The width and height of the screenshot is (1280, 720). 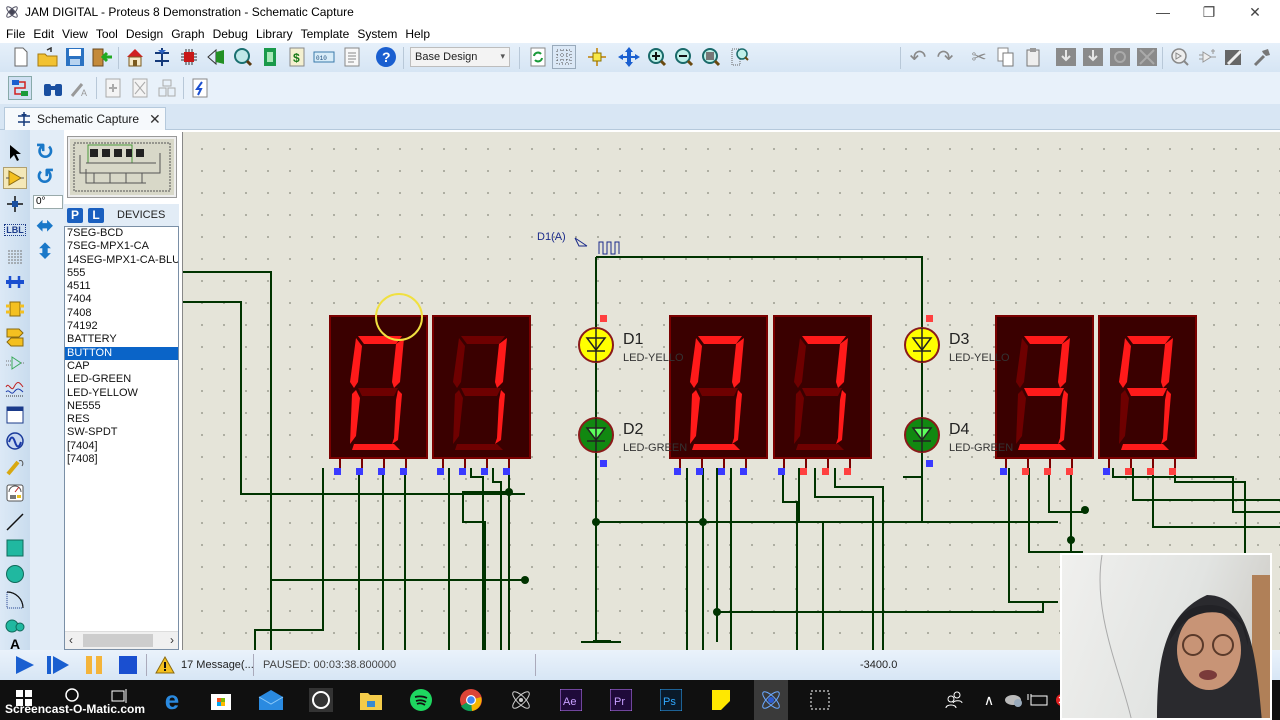 I want to click on property-assignment-button: A, so click(x=80, y=88).